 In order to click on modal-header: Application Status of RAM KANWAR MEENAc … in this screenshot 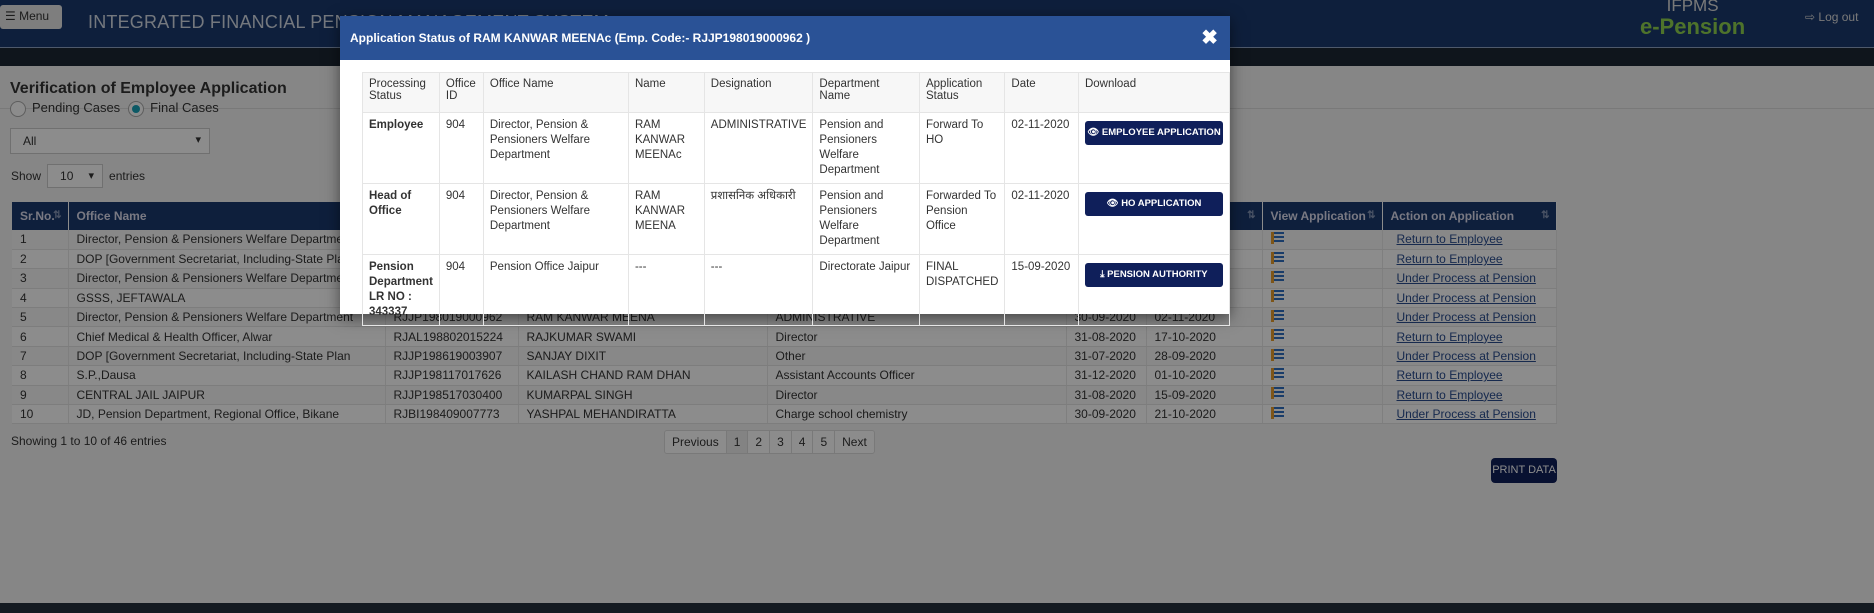, I will do `click(785, 38)`.